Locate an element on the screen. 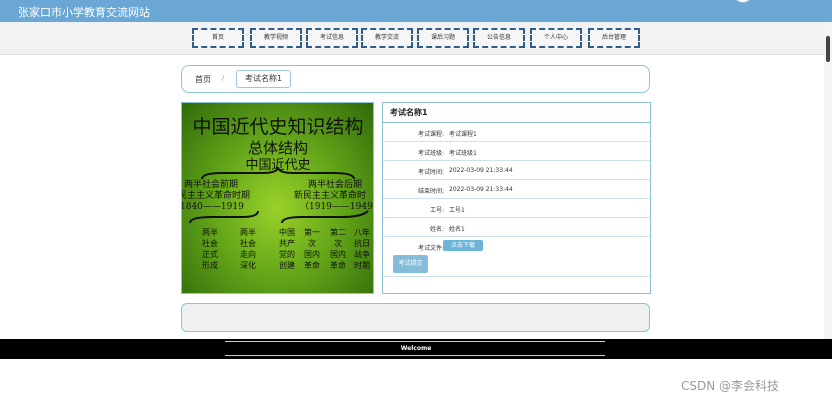  nav-item-admin: 后台管理 is located at coordinates (614, 38).